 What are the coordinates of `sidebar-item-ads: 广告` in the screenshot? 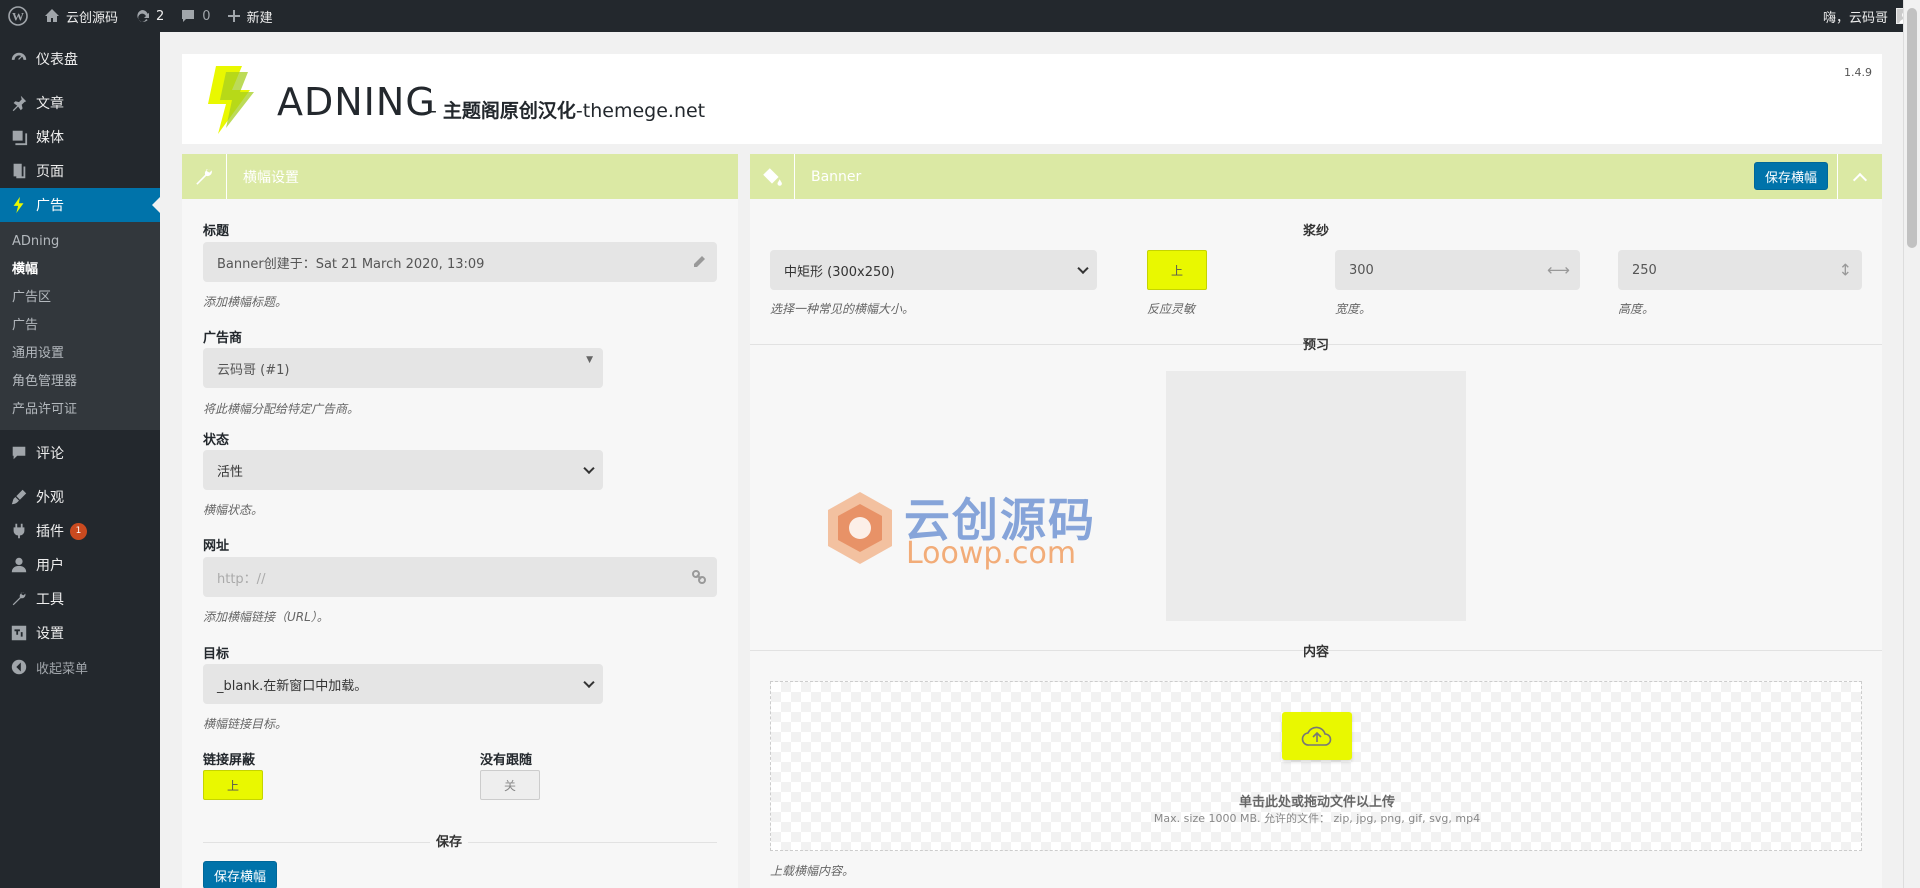 It's located at (80, 205).